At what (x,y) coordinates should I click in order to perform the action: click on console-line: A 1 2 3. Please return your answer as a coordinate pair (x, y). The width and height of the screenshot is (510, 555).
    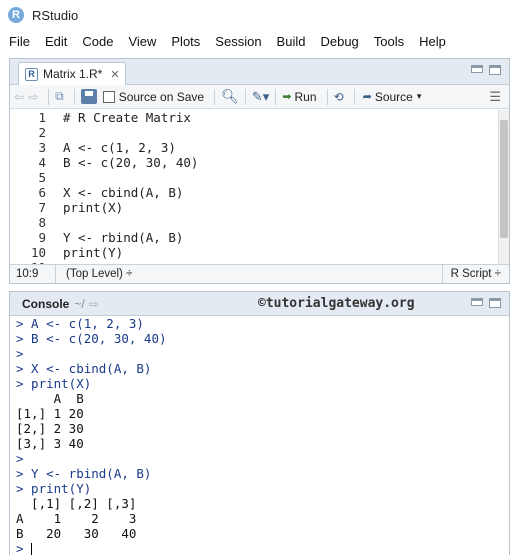
    Looking at the image, I should click on (76, 518).